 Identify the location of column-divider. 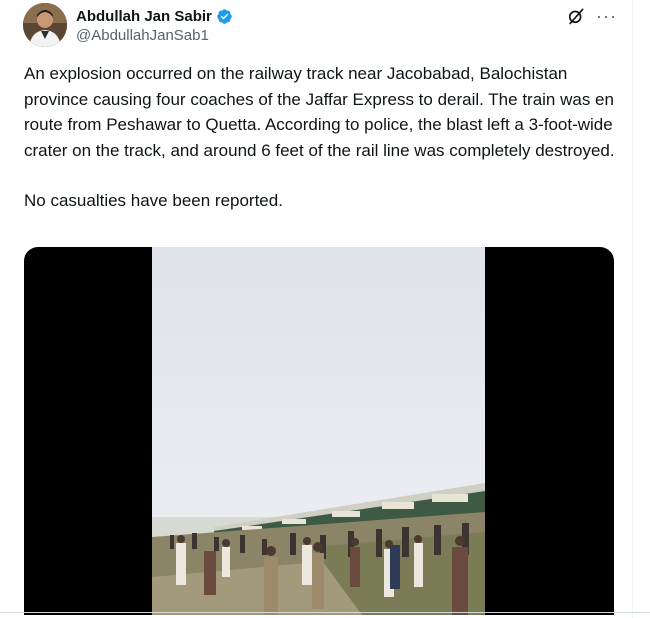
(632, 309).